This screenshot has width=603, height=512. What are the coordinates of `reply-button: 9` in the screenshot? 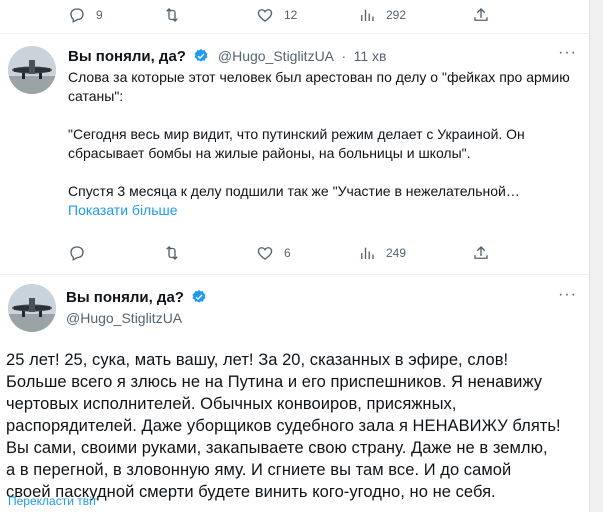 It's located at (85, 15).